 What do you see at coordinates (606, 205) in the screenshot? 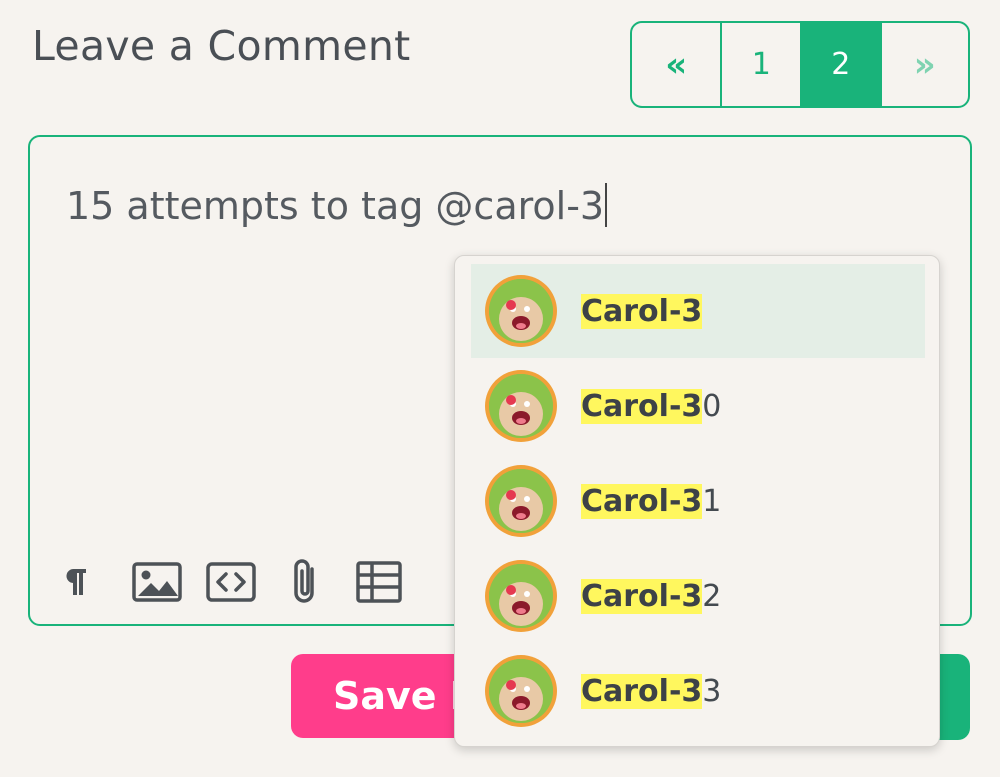
I see `text-caret` at bounding box center [606, 205].